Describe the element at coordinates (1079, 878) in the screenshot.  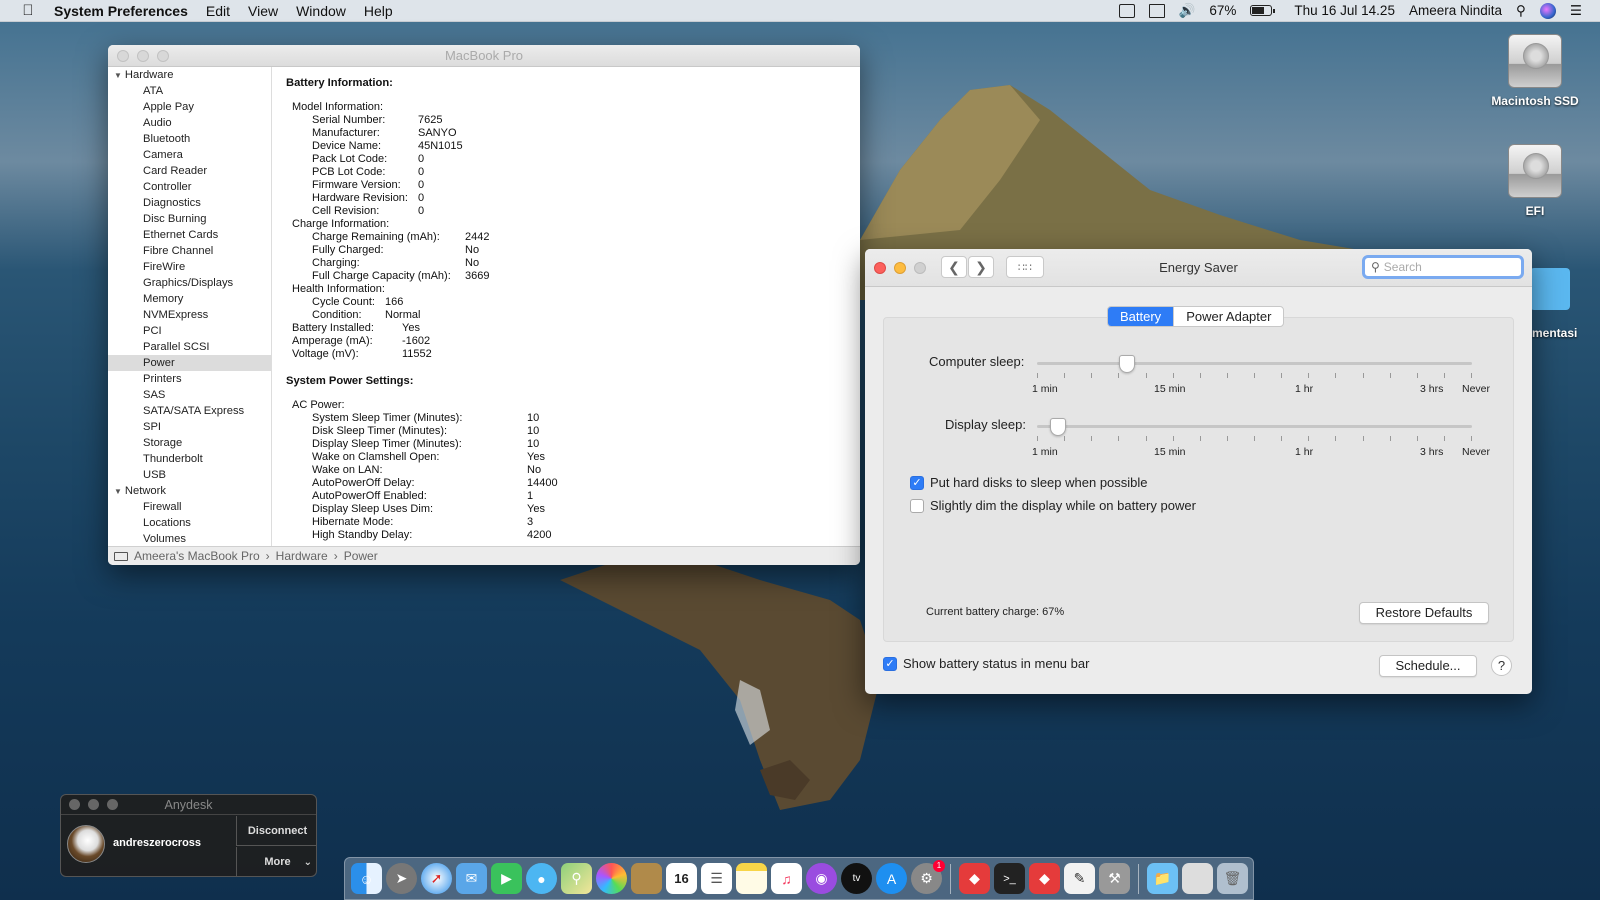
I see `textedit-icon: ✎` at that location.